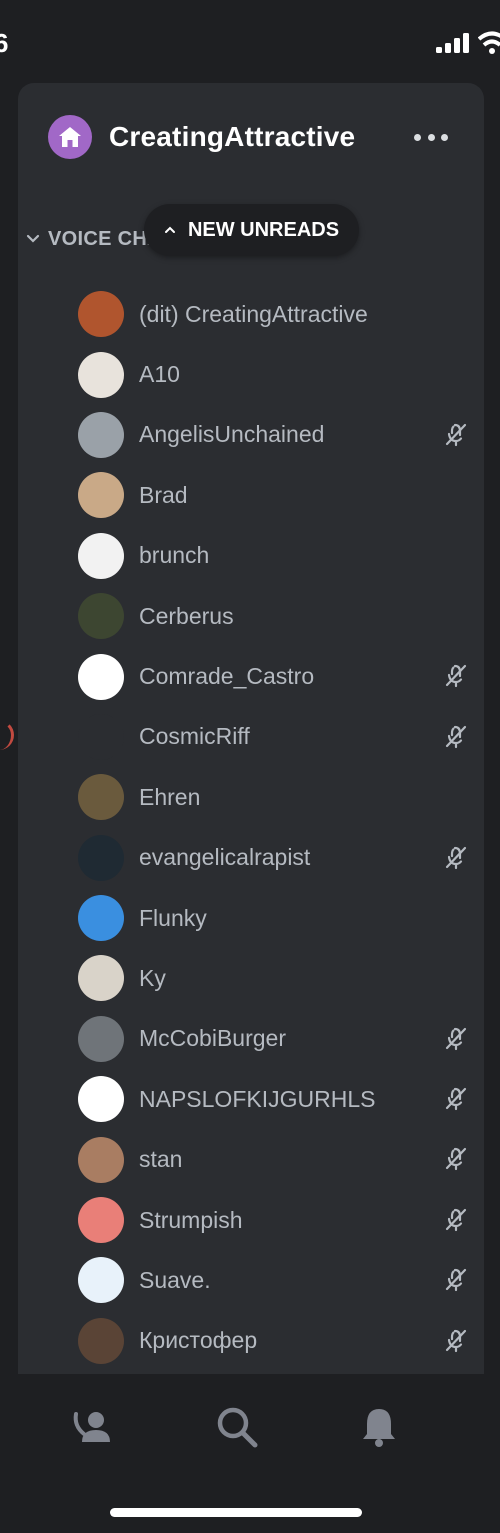  What do you see at coordinates (273, 374) in the screenshot?
I see `voice-member: A10` at bounding box center [273, 374].